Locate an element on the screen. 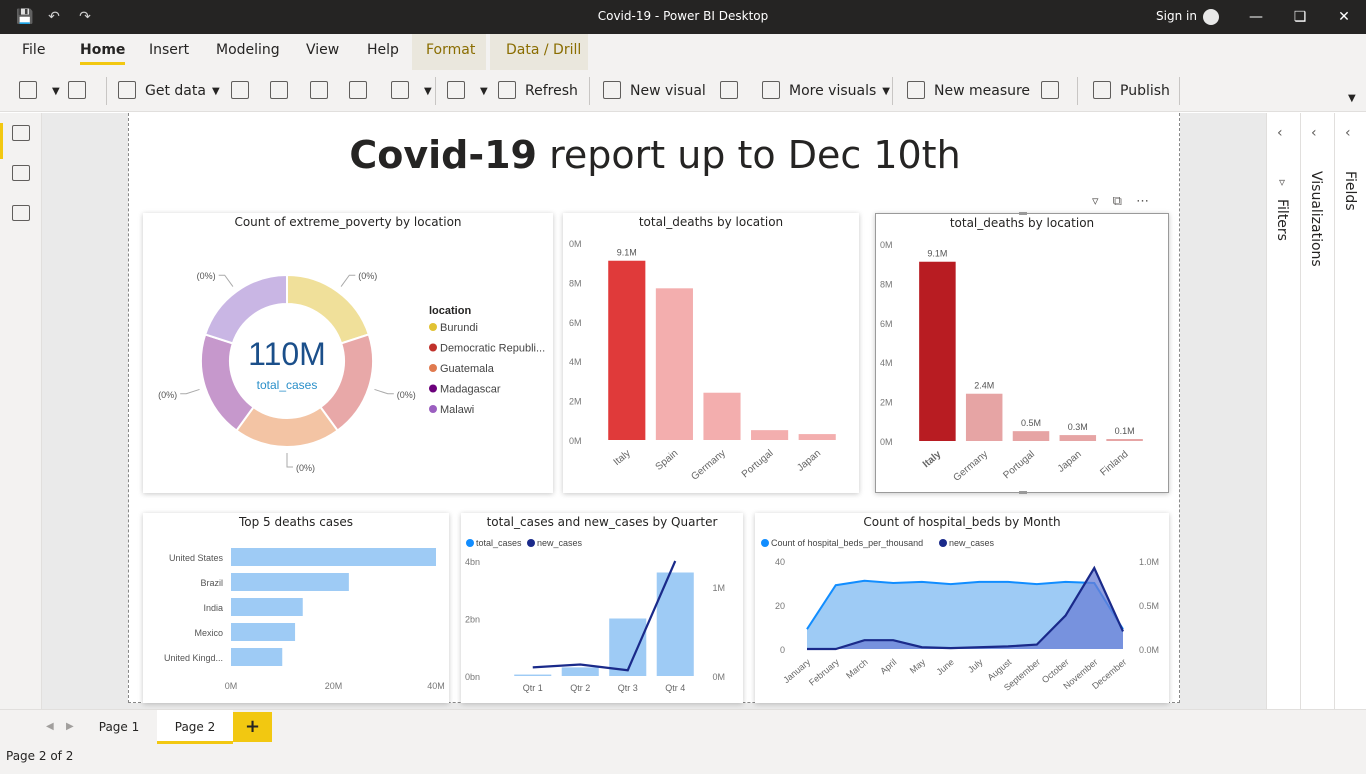 This screenshot has width=1366, height=774. transform-data-button: ▼ is located at coordinates (467, 91).